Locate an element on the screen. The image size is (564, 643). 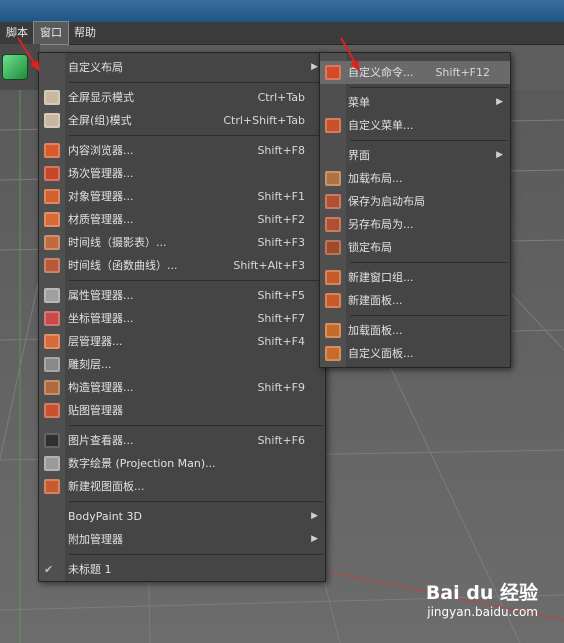
shortcut-text: Shift+F2 is located at coordinates (281, 219).